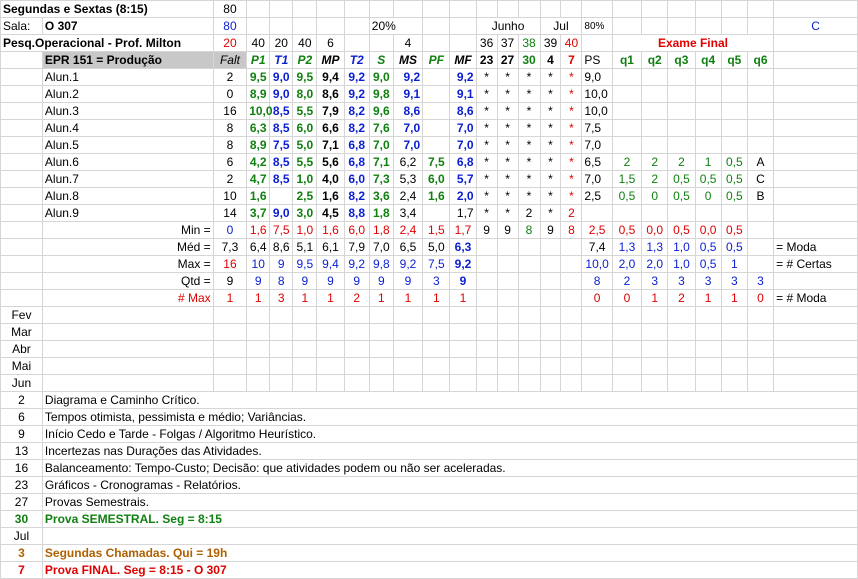  I want to click on header-cell: 20, so click(230, 43).